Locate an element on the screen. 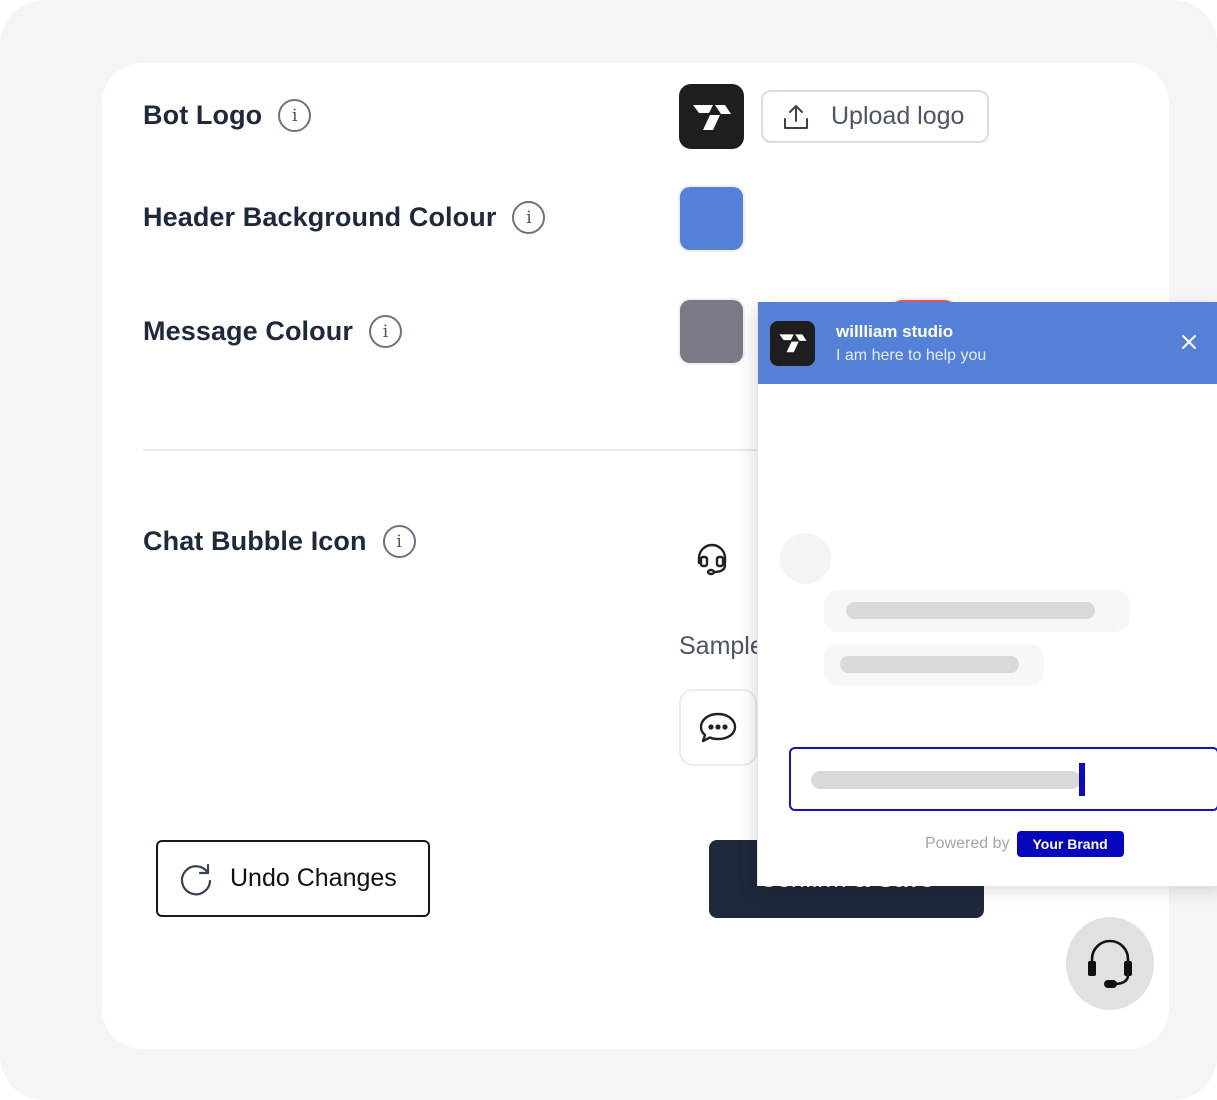 This screenshot has width=1217, height=1100. section-divider is located at coordinates (453, 450).